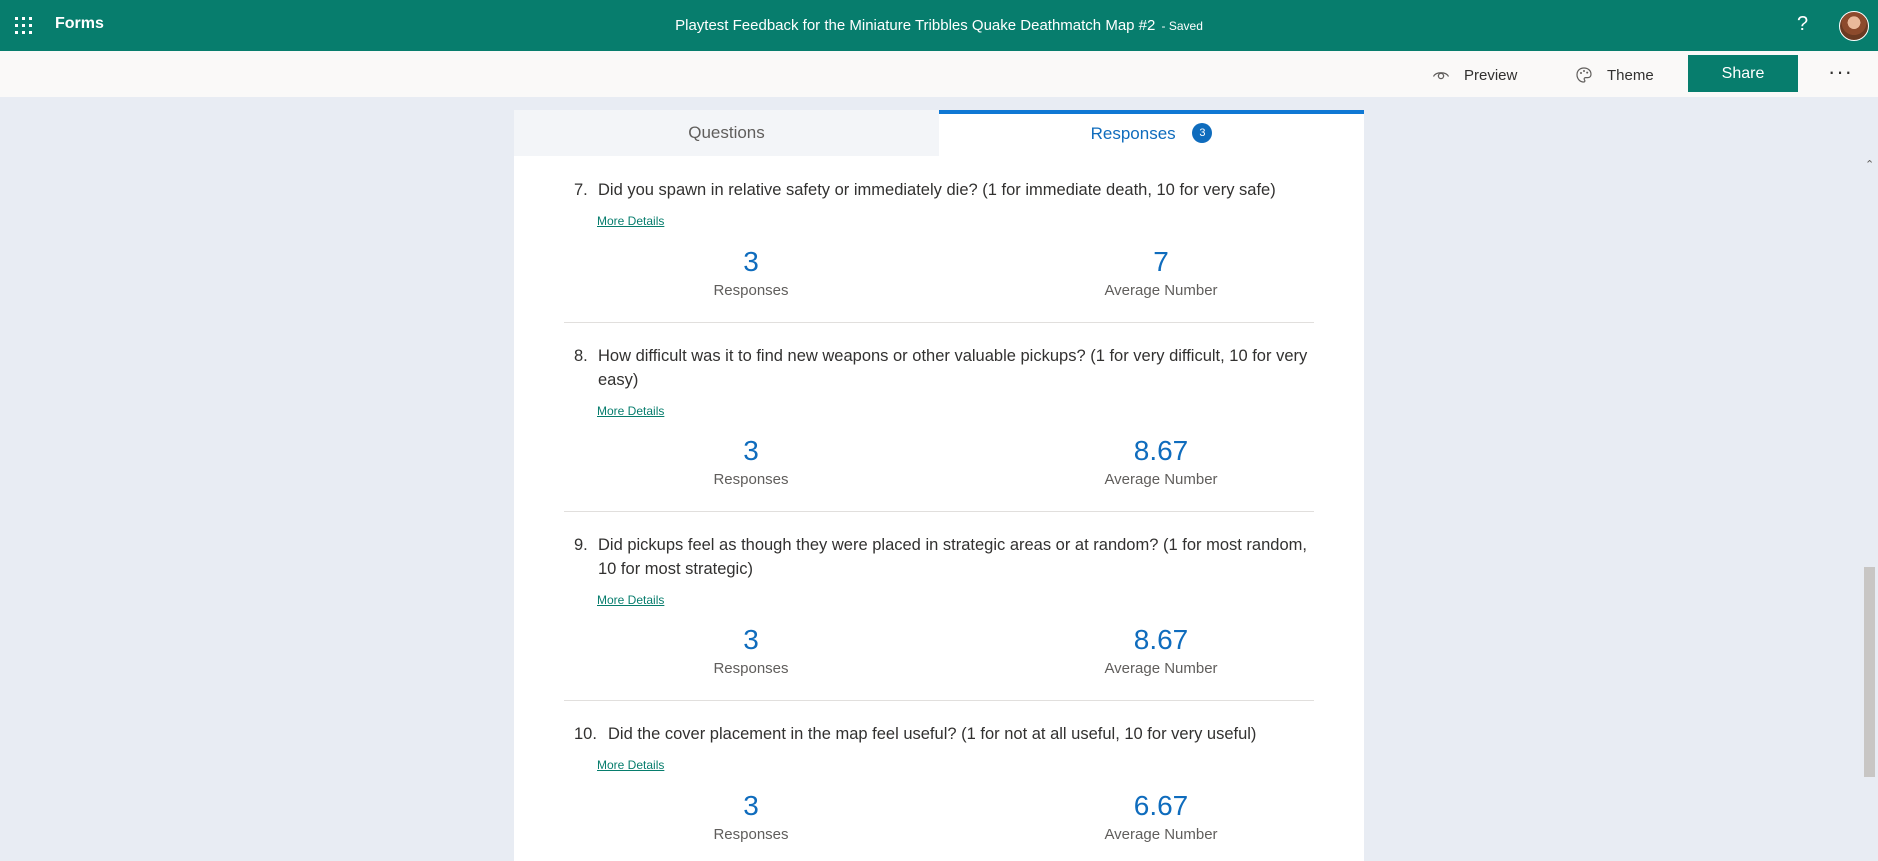  What do you see at coordinates (581, 190) in the screenshot?
I see `question-number: 7.` at bounding box center [581, 190].